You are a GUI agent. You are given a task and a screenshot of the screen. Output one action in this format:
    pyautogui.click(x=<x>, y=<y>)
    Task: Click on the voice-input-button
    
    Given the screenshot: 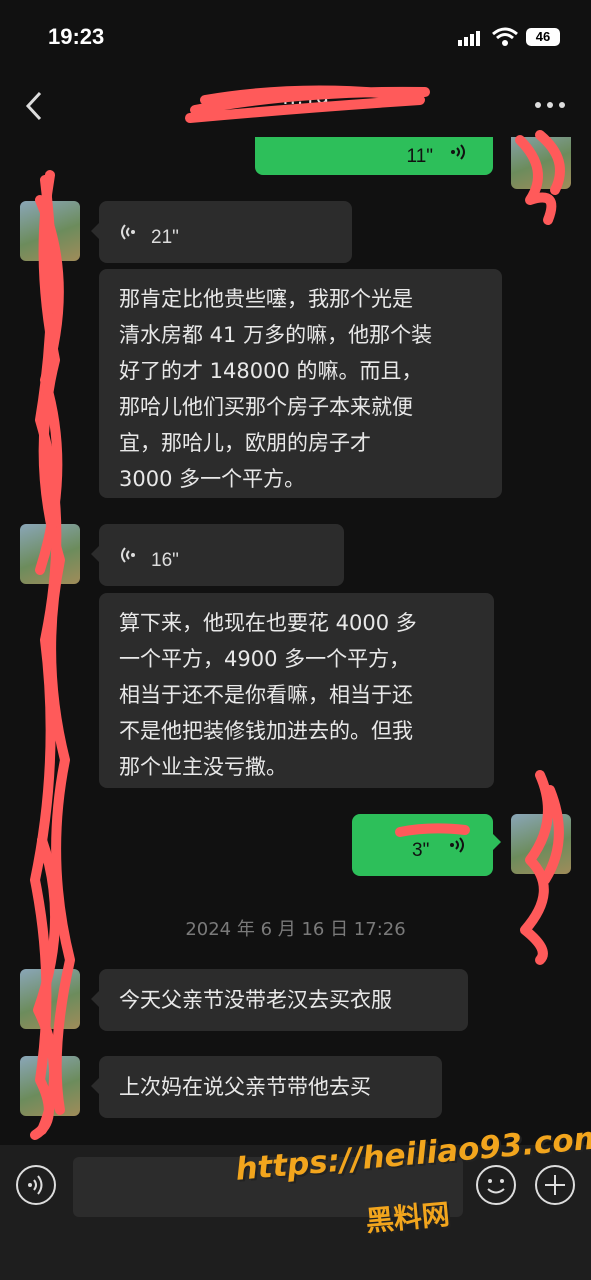 What is the action you would take?
    pyautogui.click(x=36, y=1185)
    